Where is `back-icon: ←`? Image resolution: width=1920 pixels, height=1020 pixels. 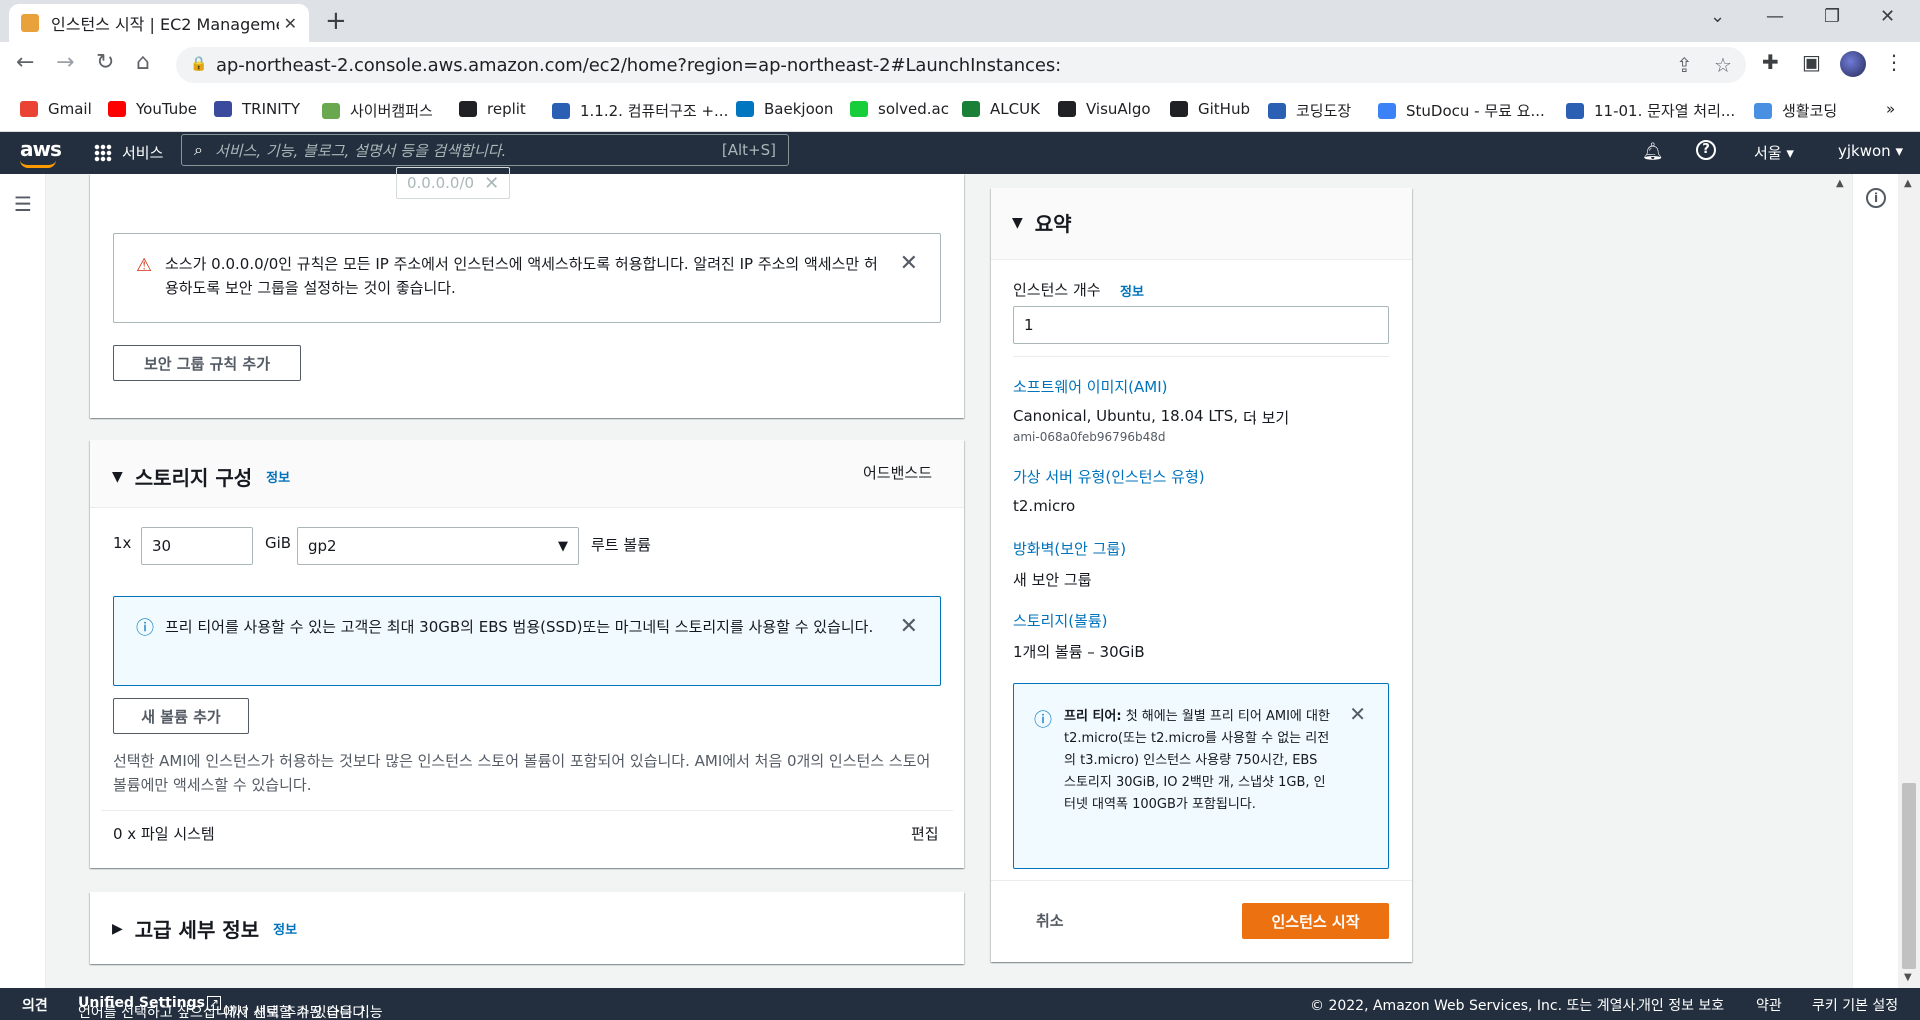 back-icon: ← is located at coordinates (25, 62).